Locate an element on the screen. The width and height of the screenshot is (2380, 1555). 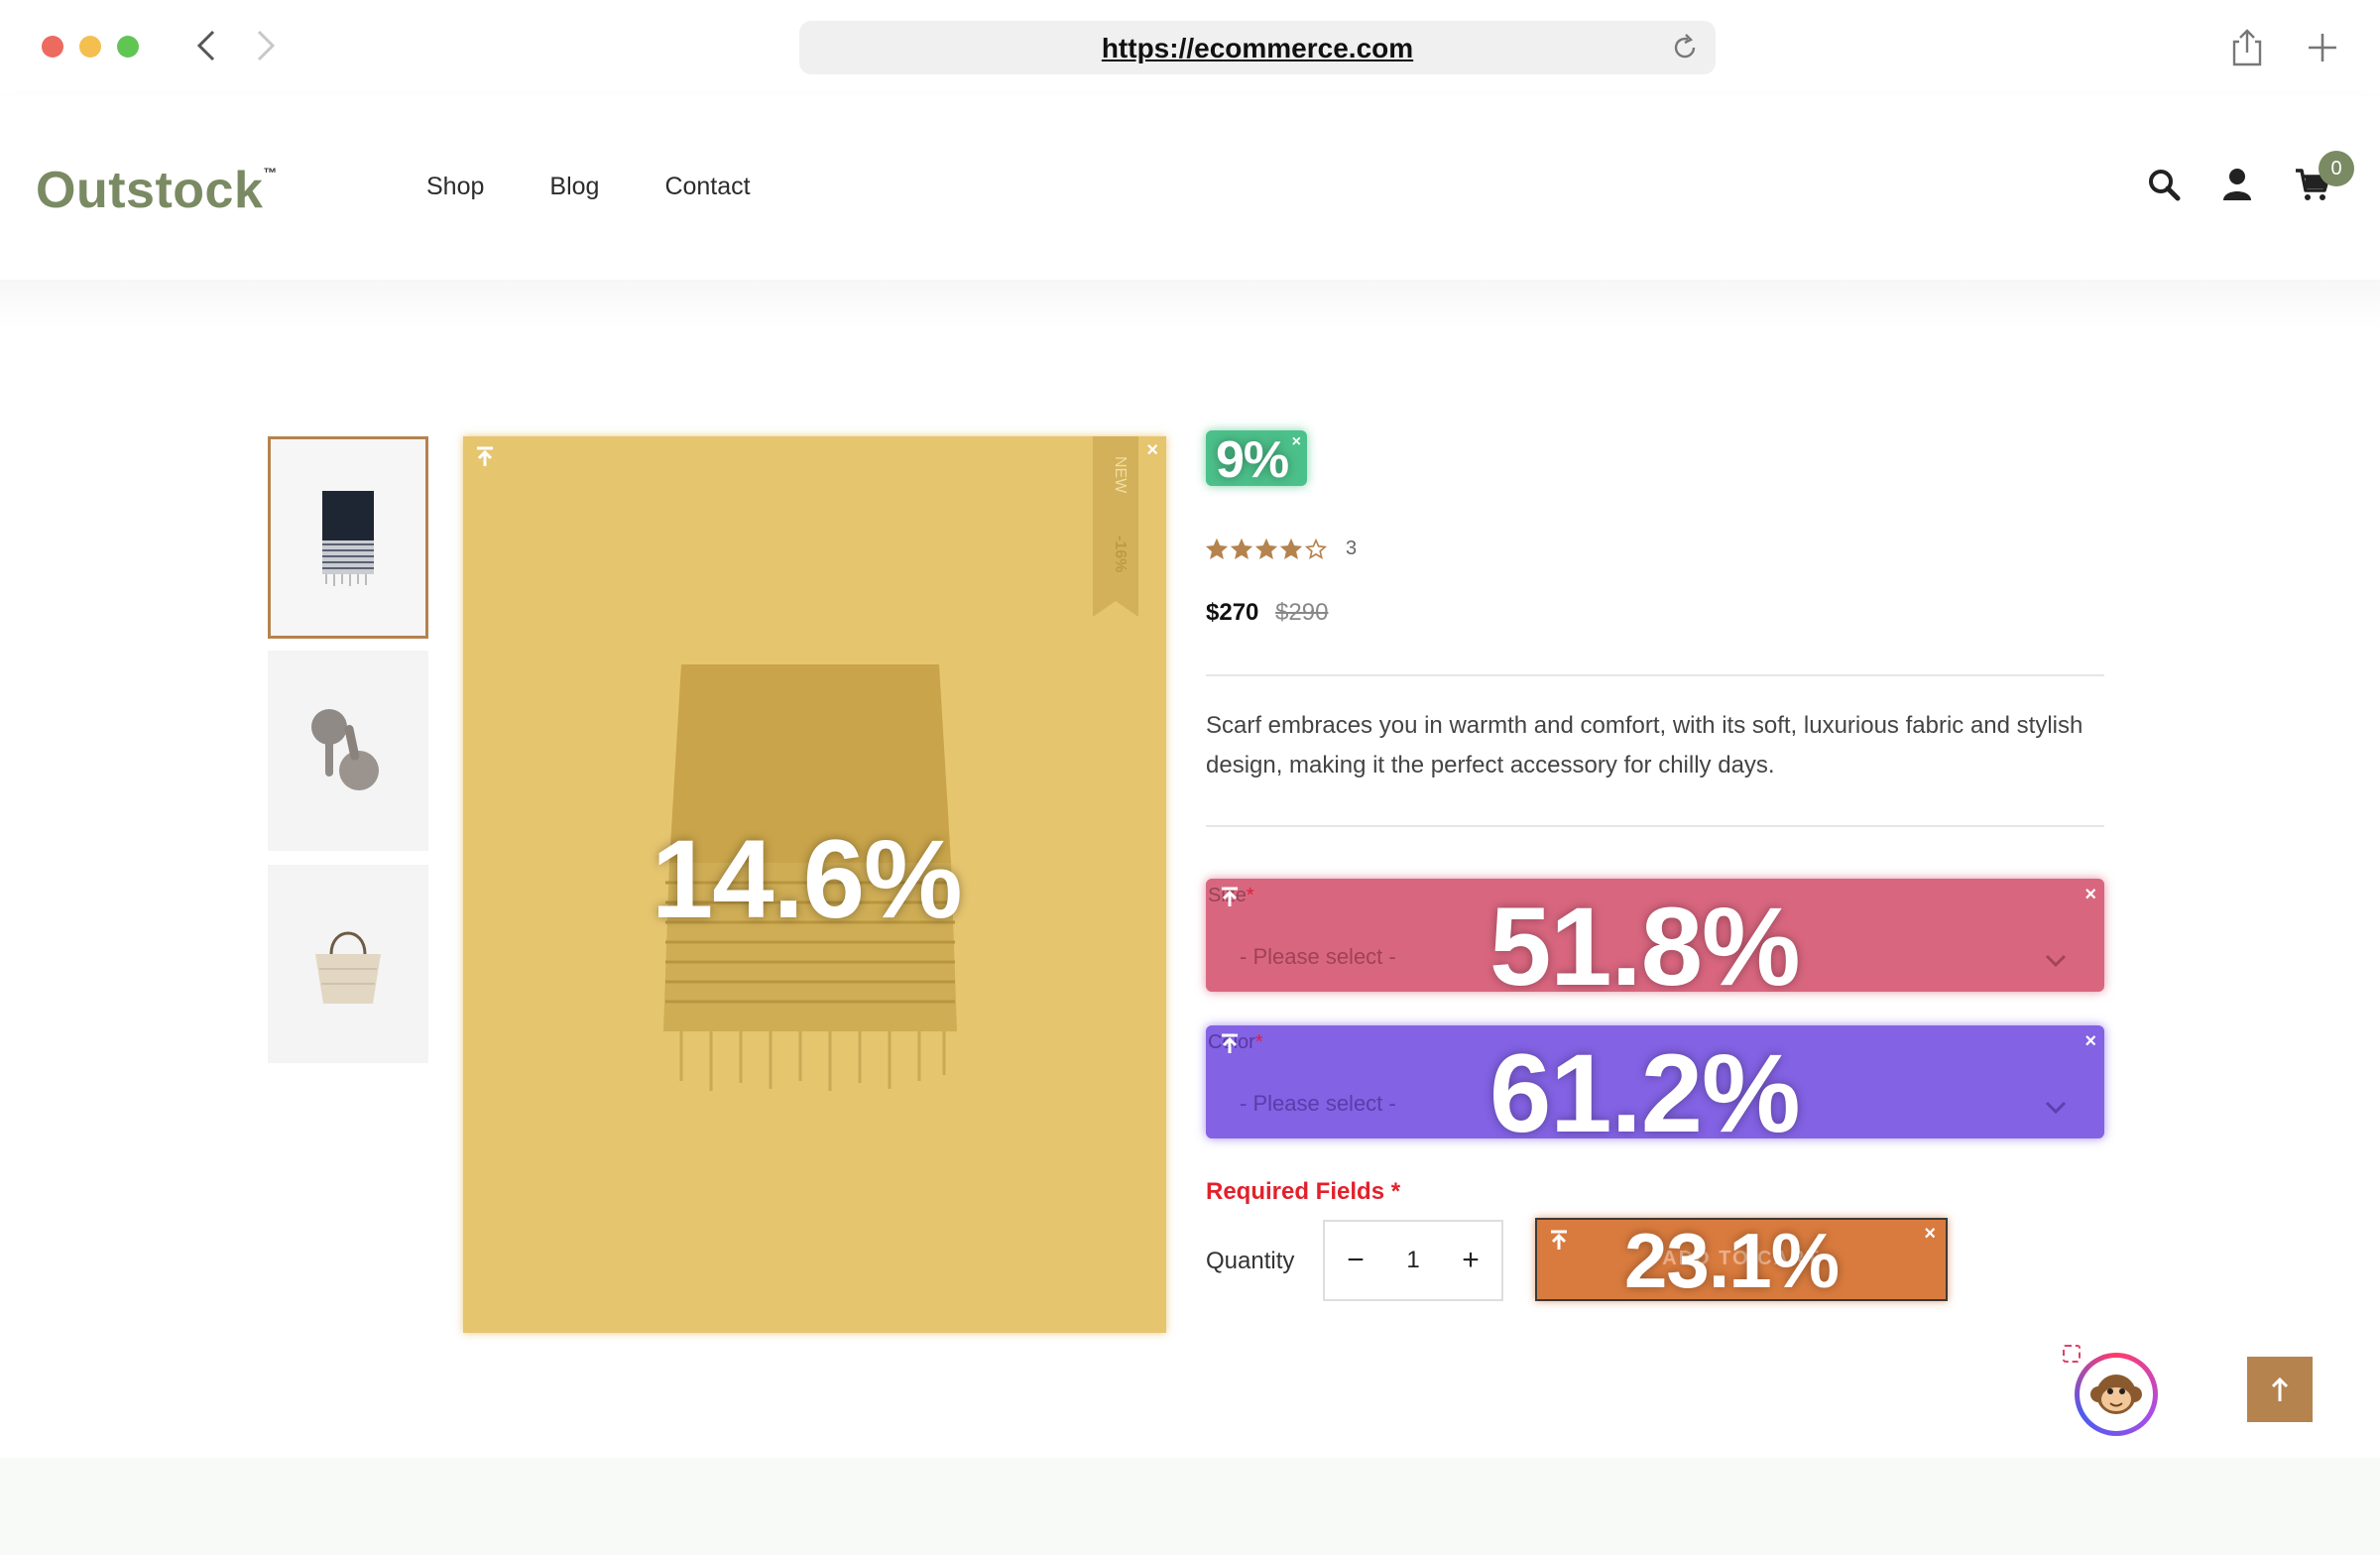
site-logo: Outstock™ is located at coordinates (157, 190).